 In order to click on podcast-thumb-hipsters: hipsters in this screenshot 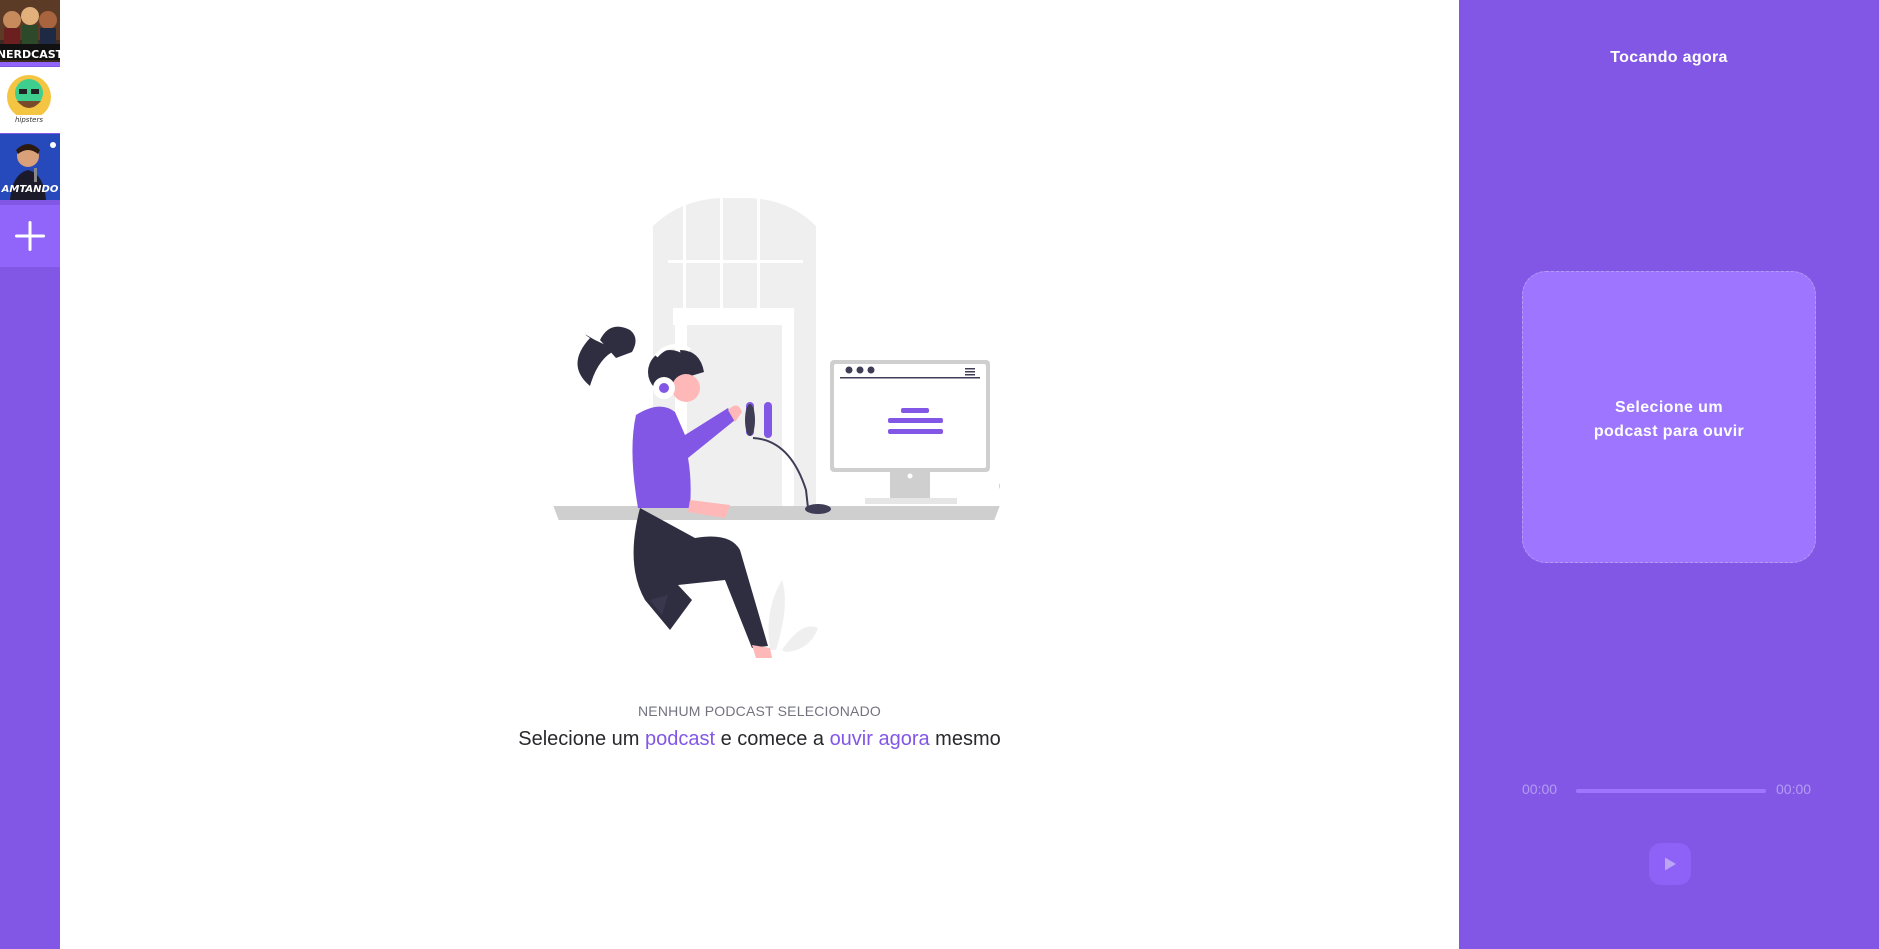, I will do `click(30, 100)`.